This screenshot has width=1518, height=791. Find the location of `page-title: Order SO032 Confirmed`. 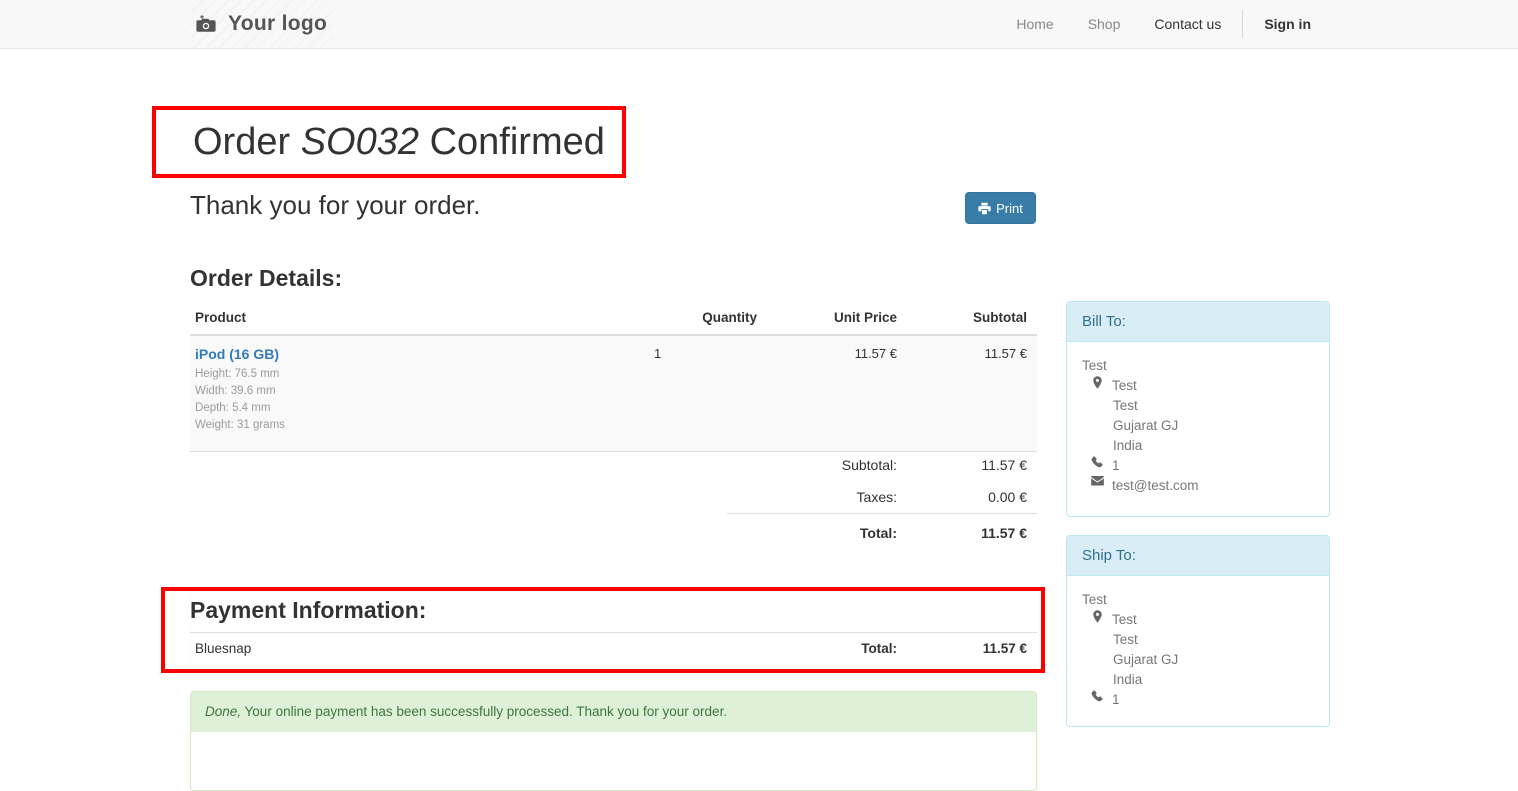

page-title: Order SO032 Confirmed is located at coordinates (399, 142).